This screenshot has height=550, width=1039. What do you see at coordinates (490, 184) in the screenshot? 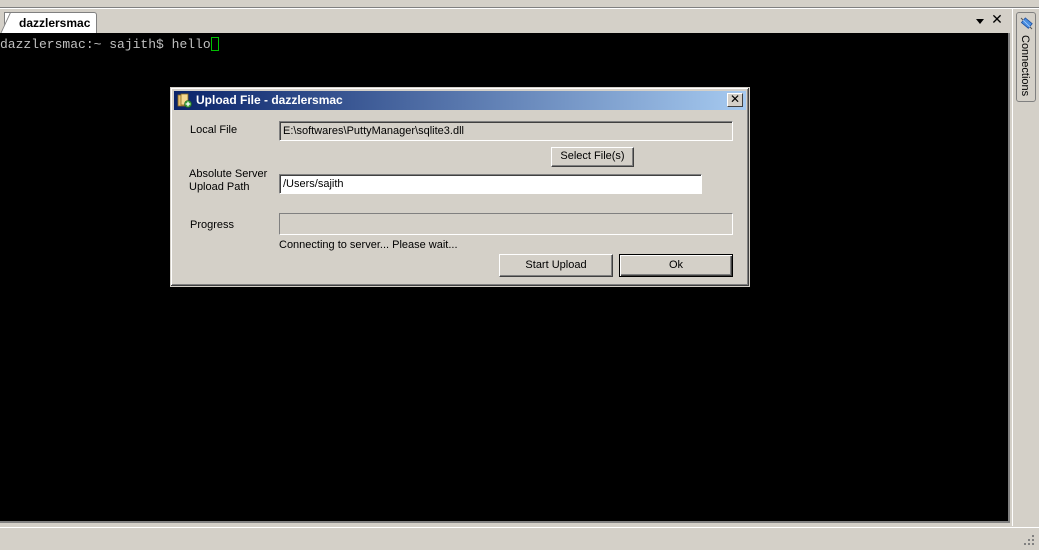
I see `server-upload-path-input` at bounding box center [490, 184].